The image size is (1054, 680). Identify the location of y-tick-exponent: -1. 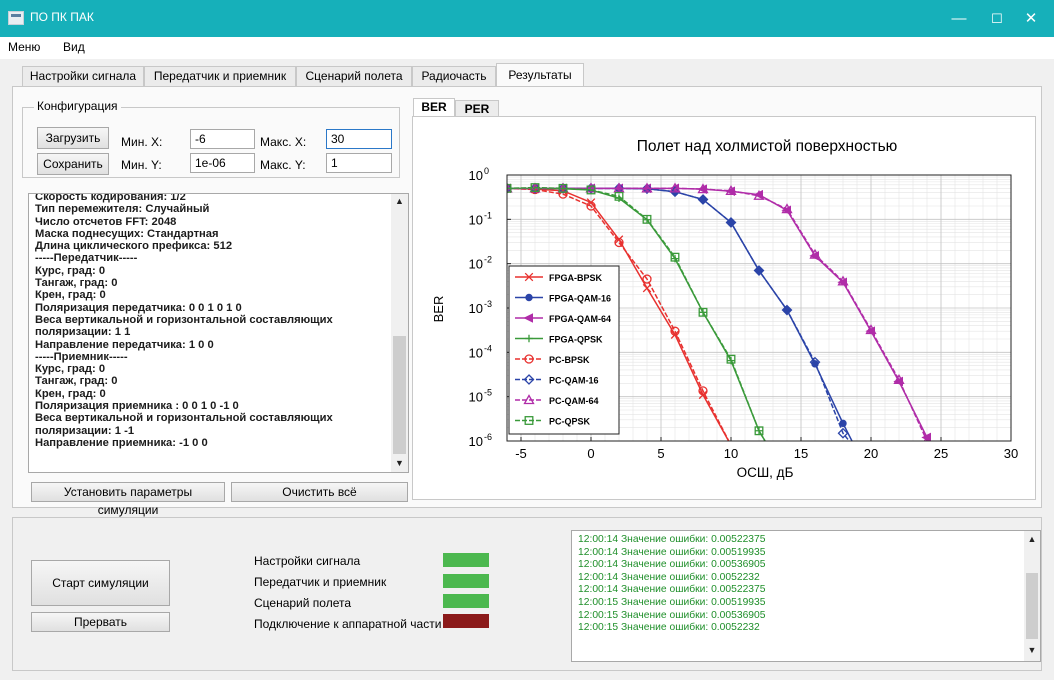
(488, 215).